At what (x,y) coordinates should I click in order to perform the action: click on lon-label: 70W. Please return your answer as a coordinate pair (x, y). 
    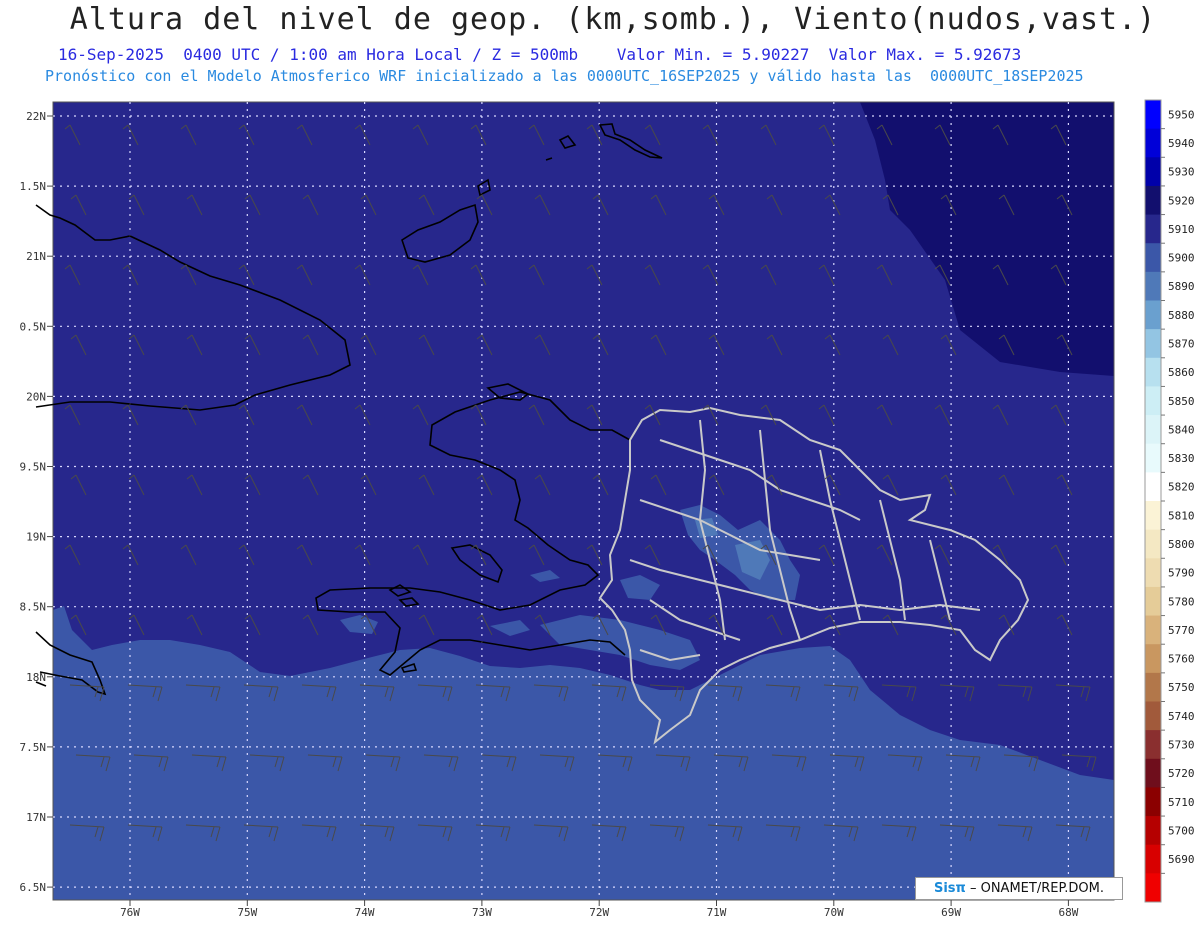
    Looking at the image, I should click on (834, 912).